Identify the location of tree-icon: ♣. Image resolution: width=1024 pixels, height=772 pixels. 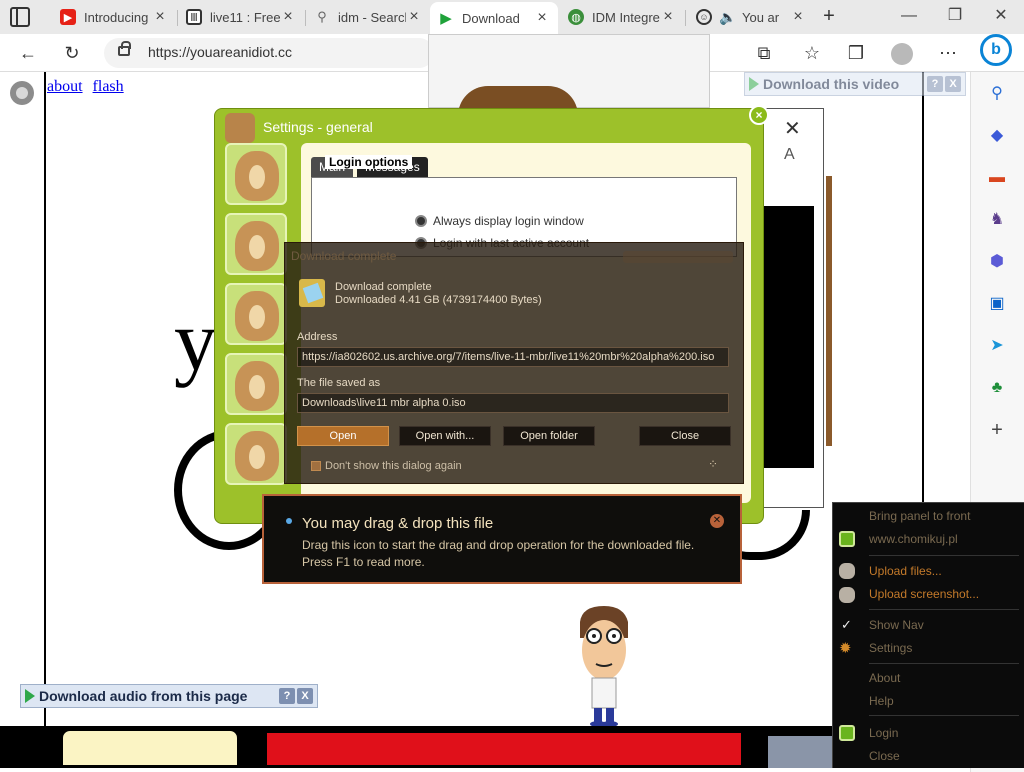
(997, 388).